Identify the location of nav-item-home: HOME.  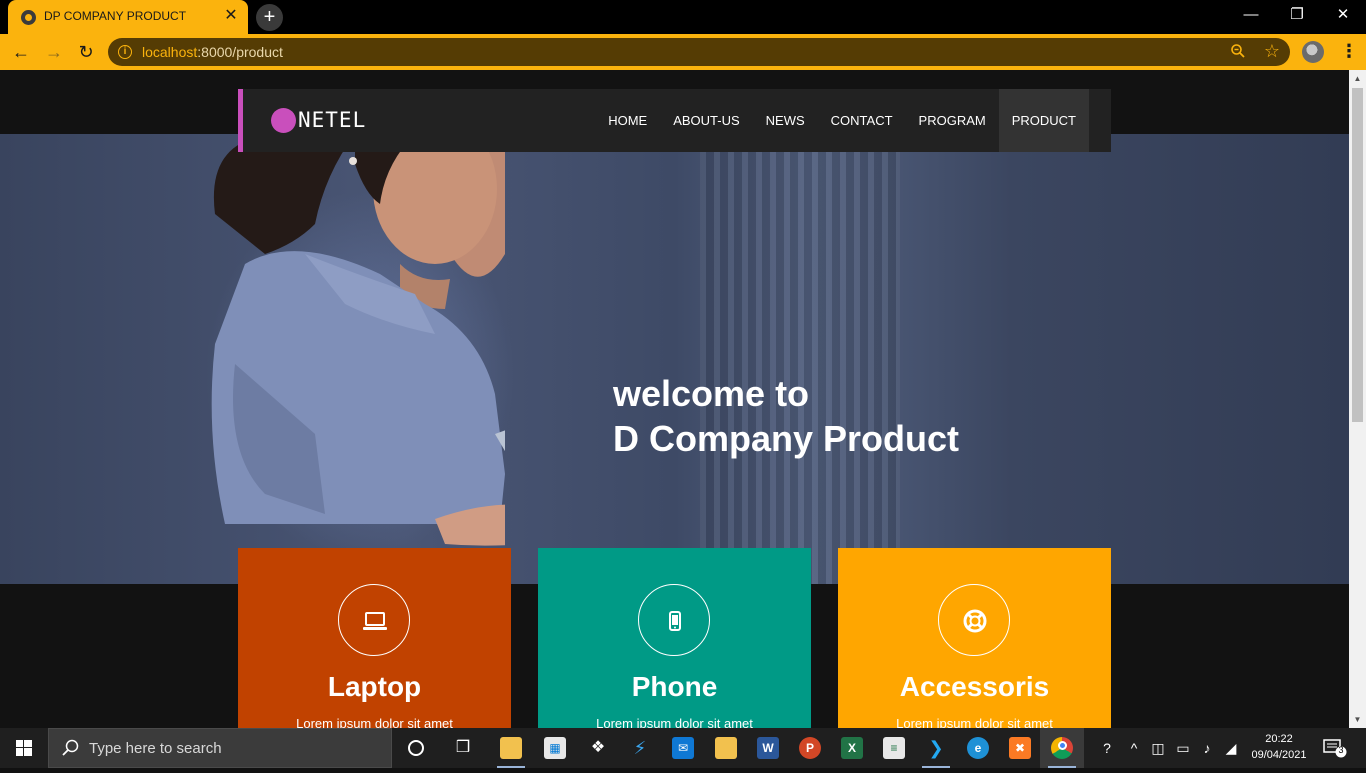
(627, 120).